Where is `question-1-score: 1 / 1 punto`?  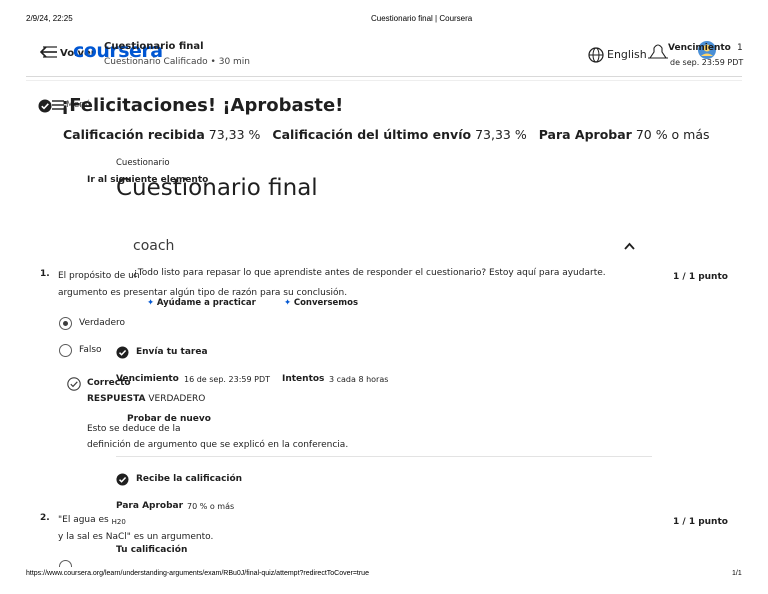
question-1-score: 1 / 1 punto is located at coordinates (700, 277).